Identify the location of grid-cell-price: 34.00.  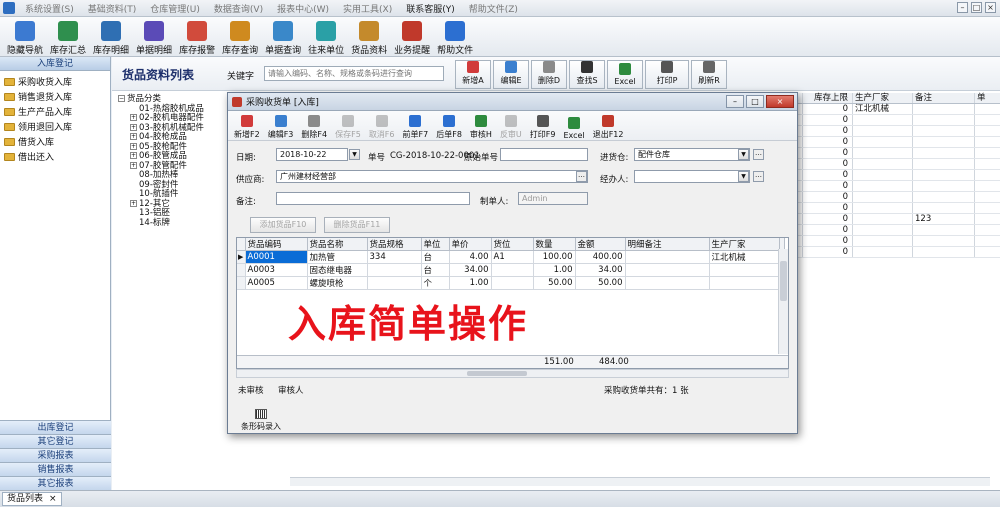
(470, 270).